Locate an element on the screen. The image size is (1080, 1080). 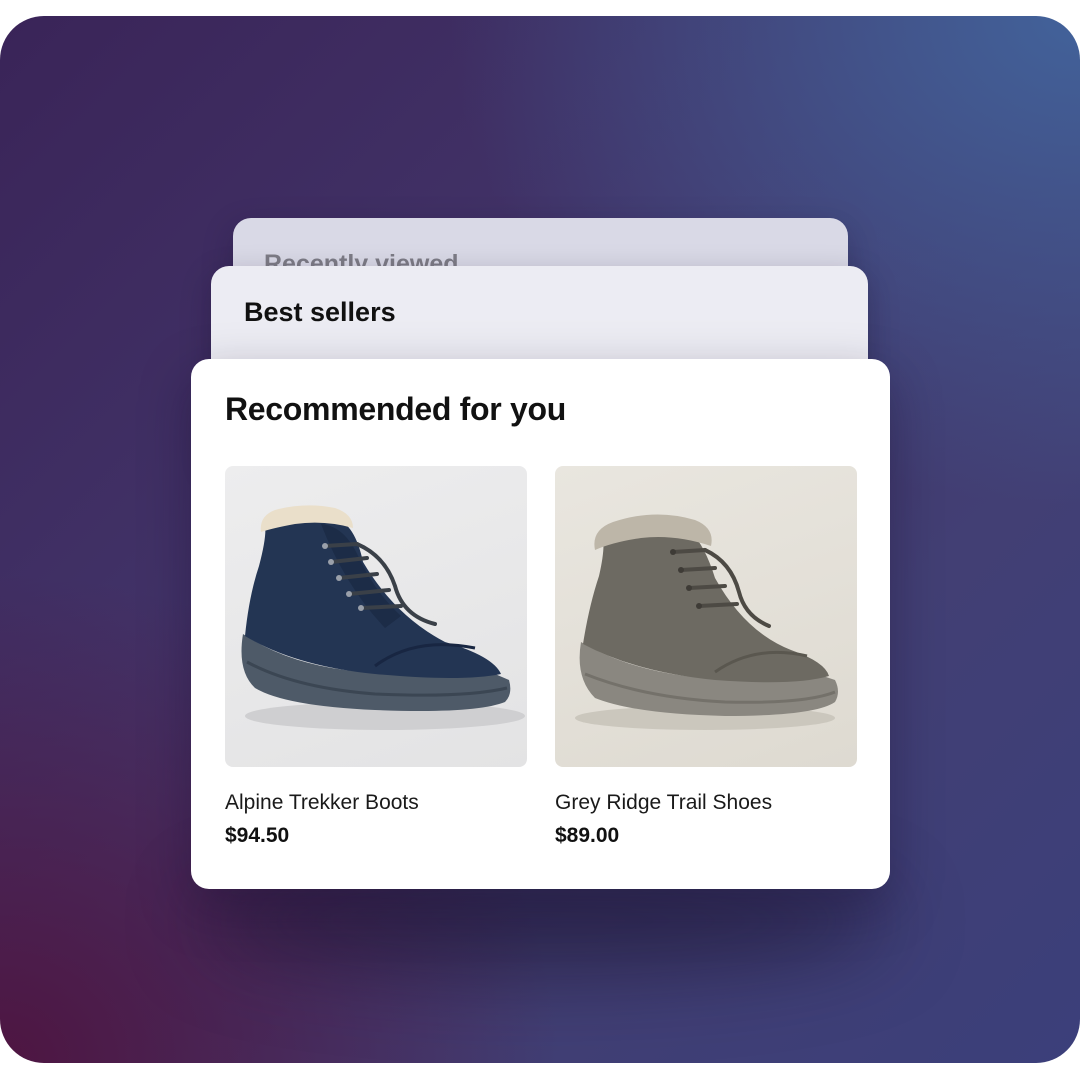
product-price: $89.00 is located at coordinates (587, 835).